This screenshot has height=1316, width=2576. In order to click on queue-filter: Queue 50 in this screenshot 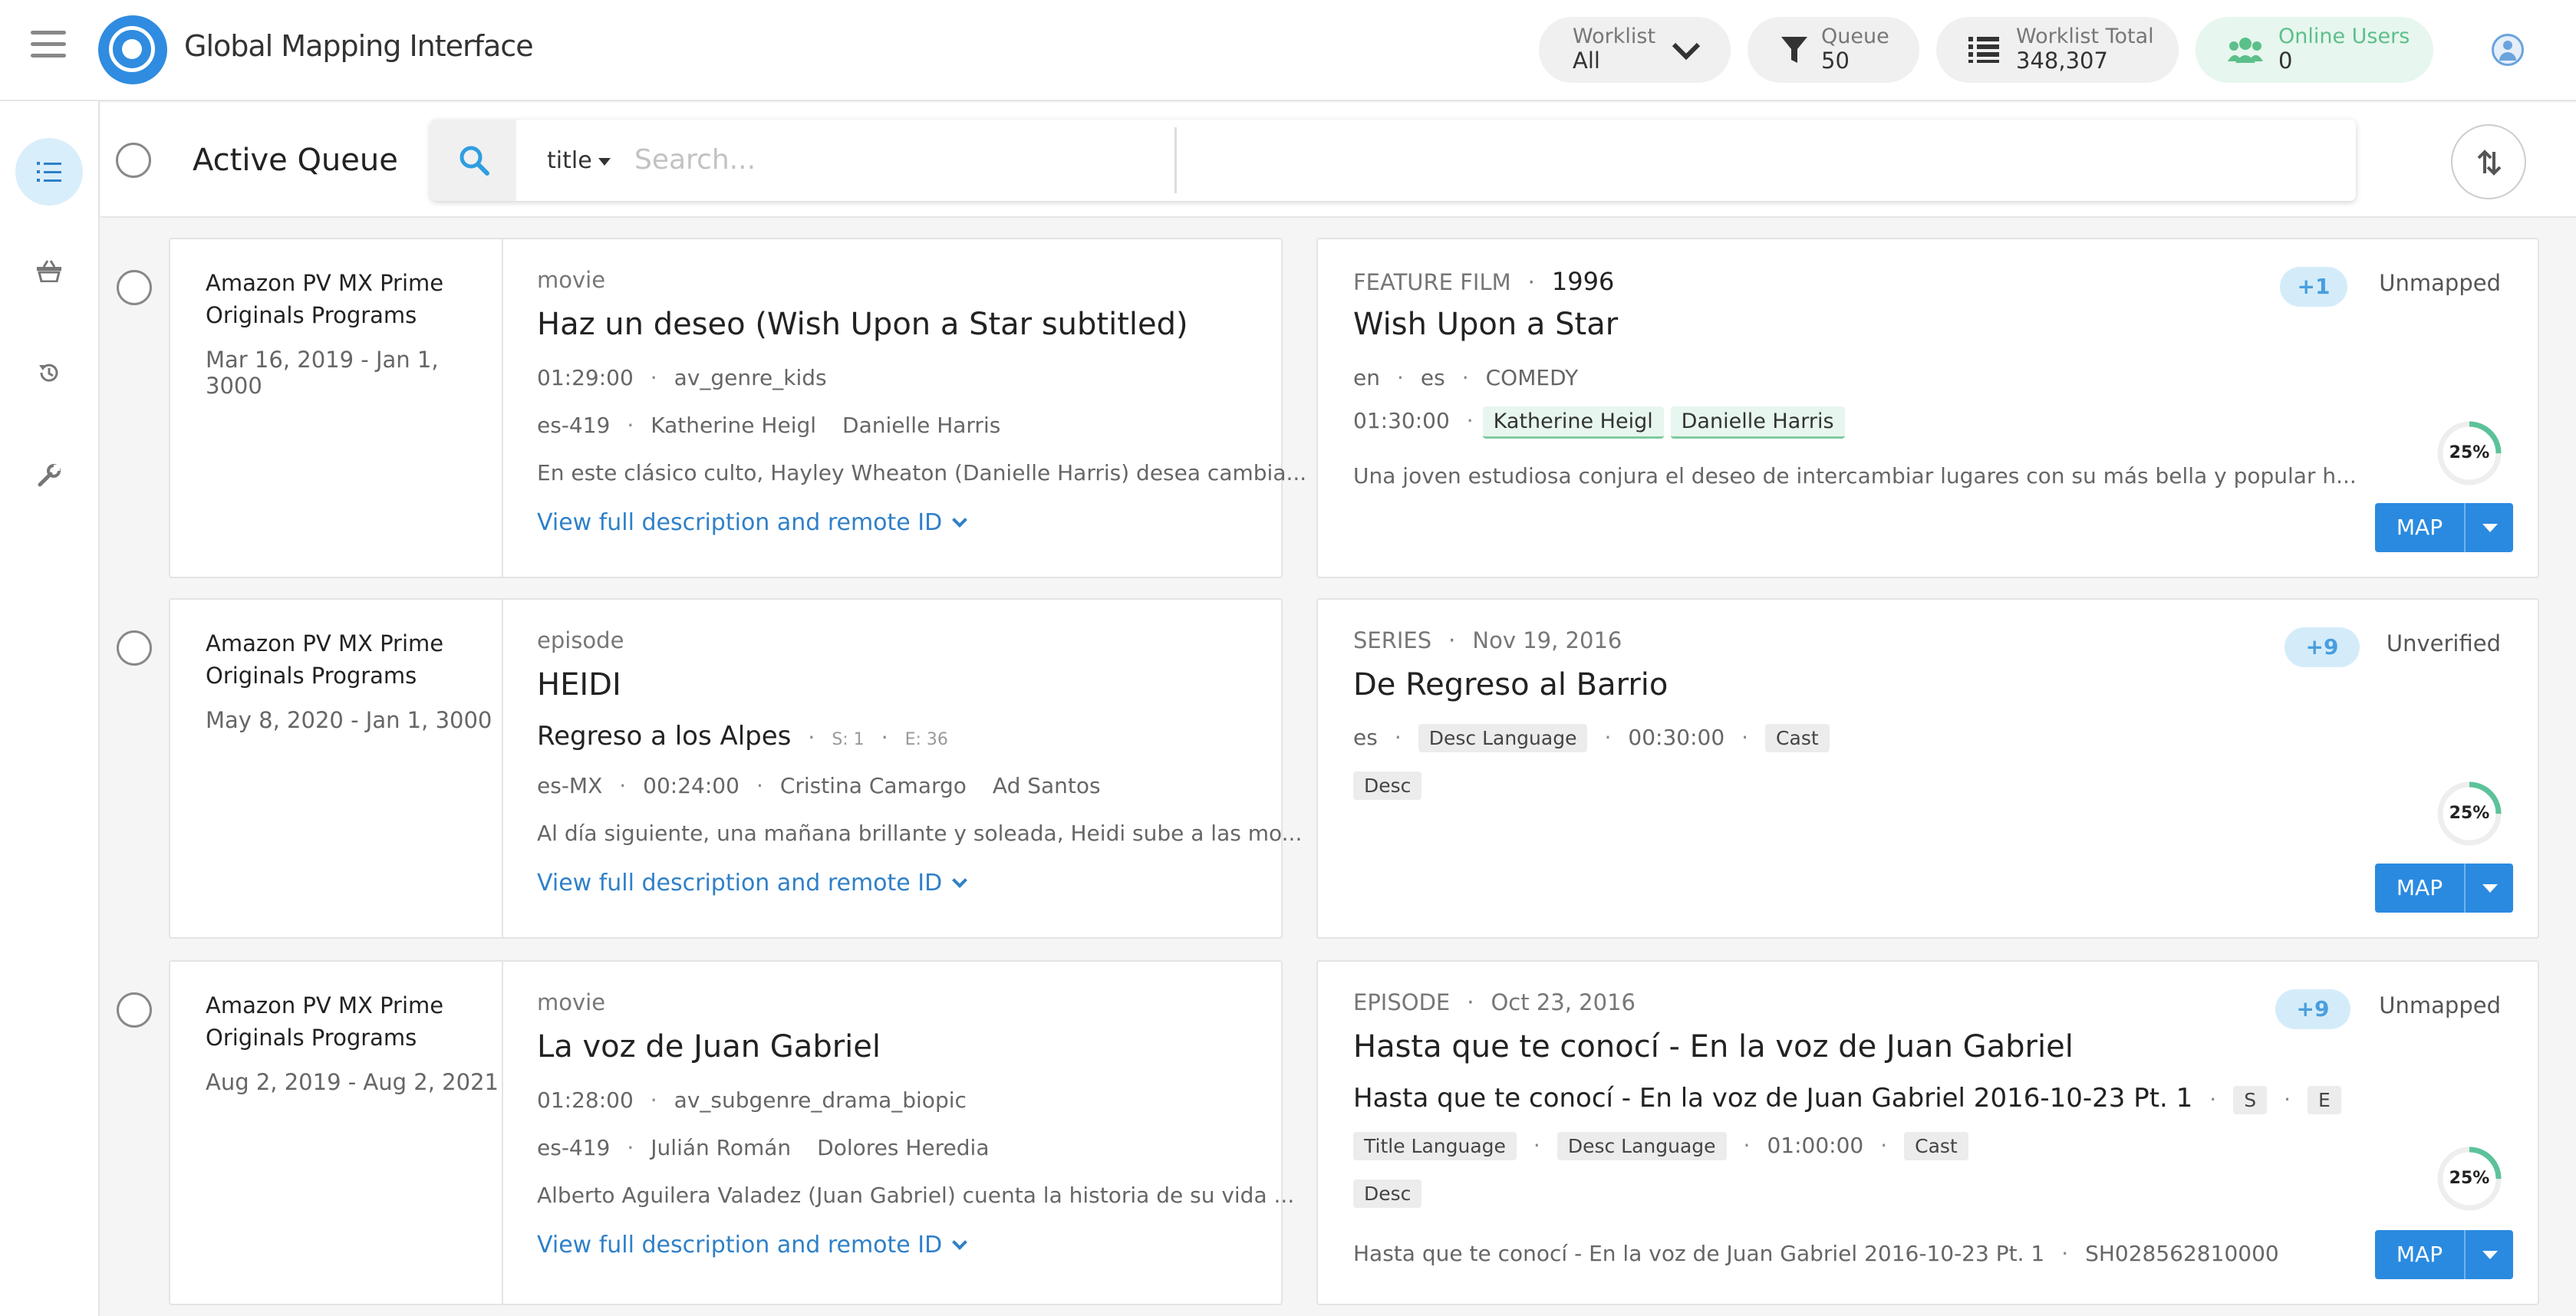, I will do `click(1833, 50)`.